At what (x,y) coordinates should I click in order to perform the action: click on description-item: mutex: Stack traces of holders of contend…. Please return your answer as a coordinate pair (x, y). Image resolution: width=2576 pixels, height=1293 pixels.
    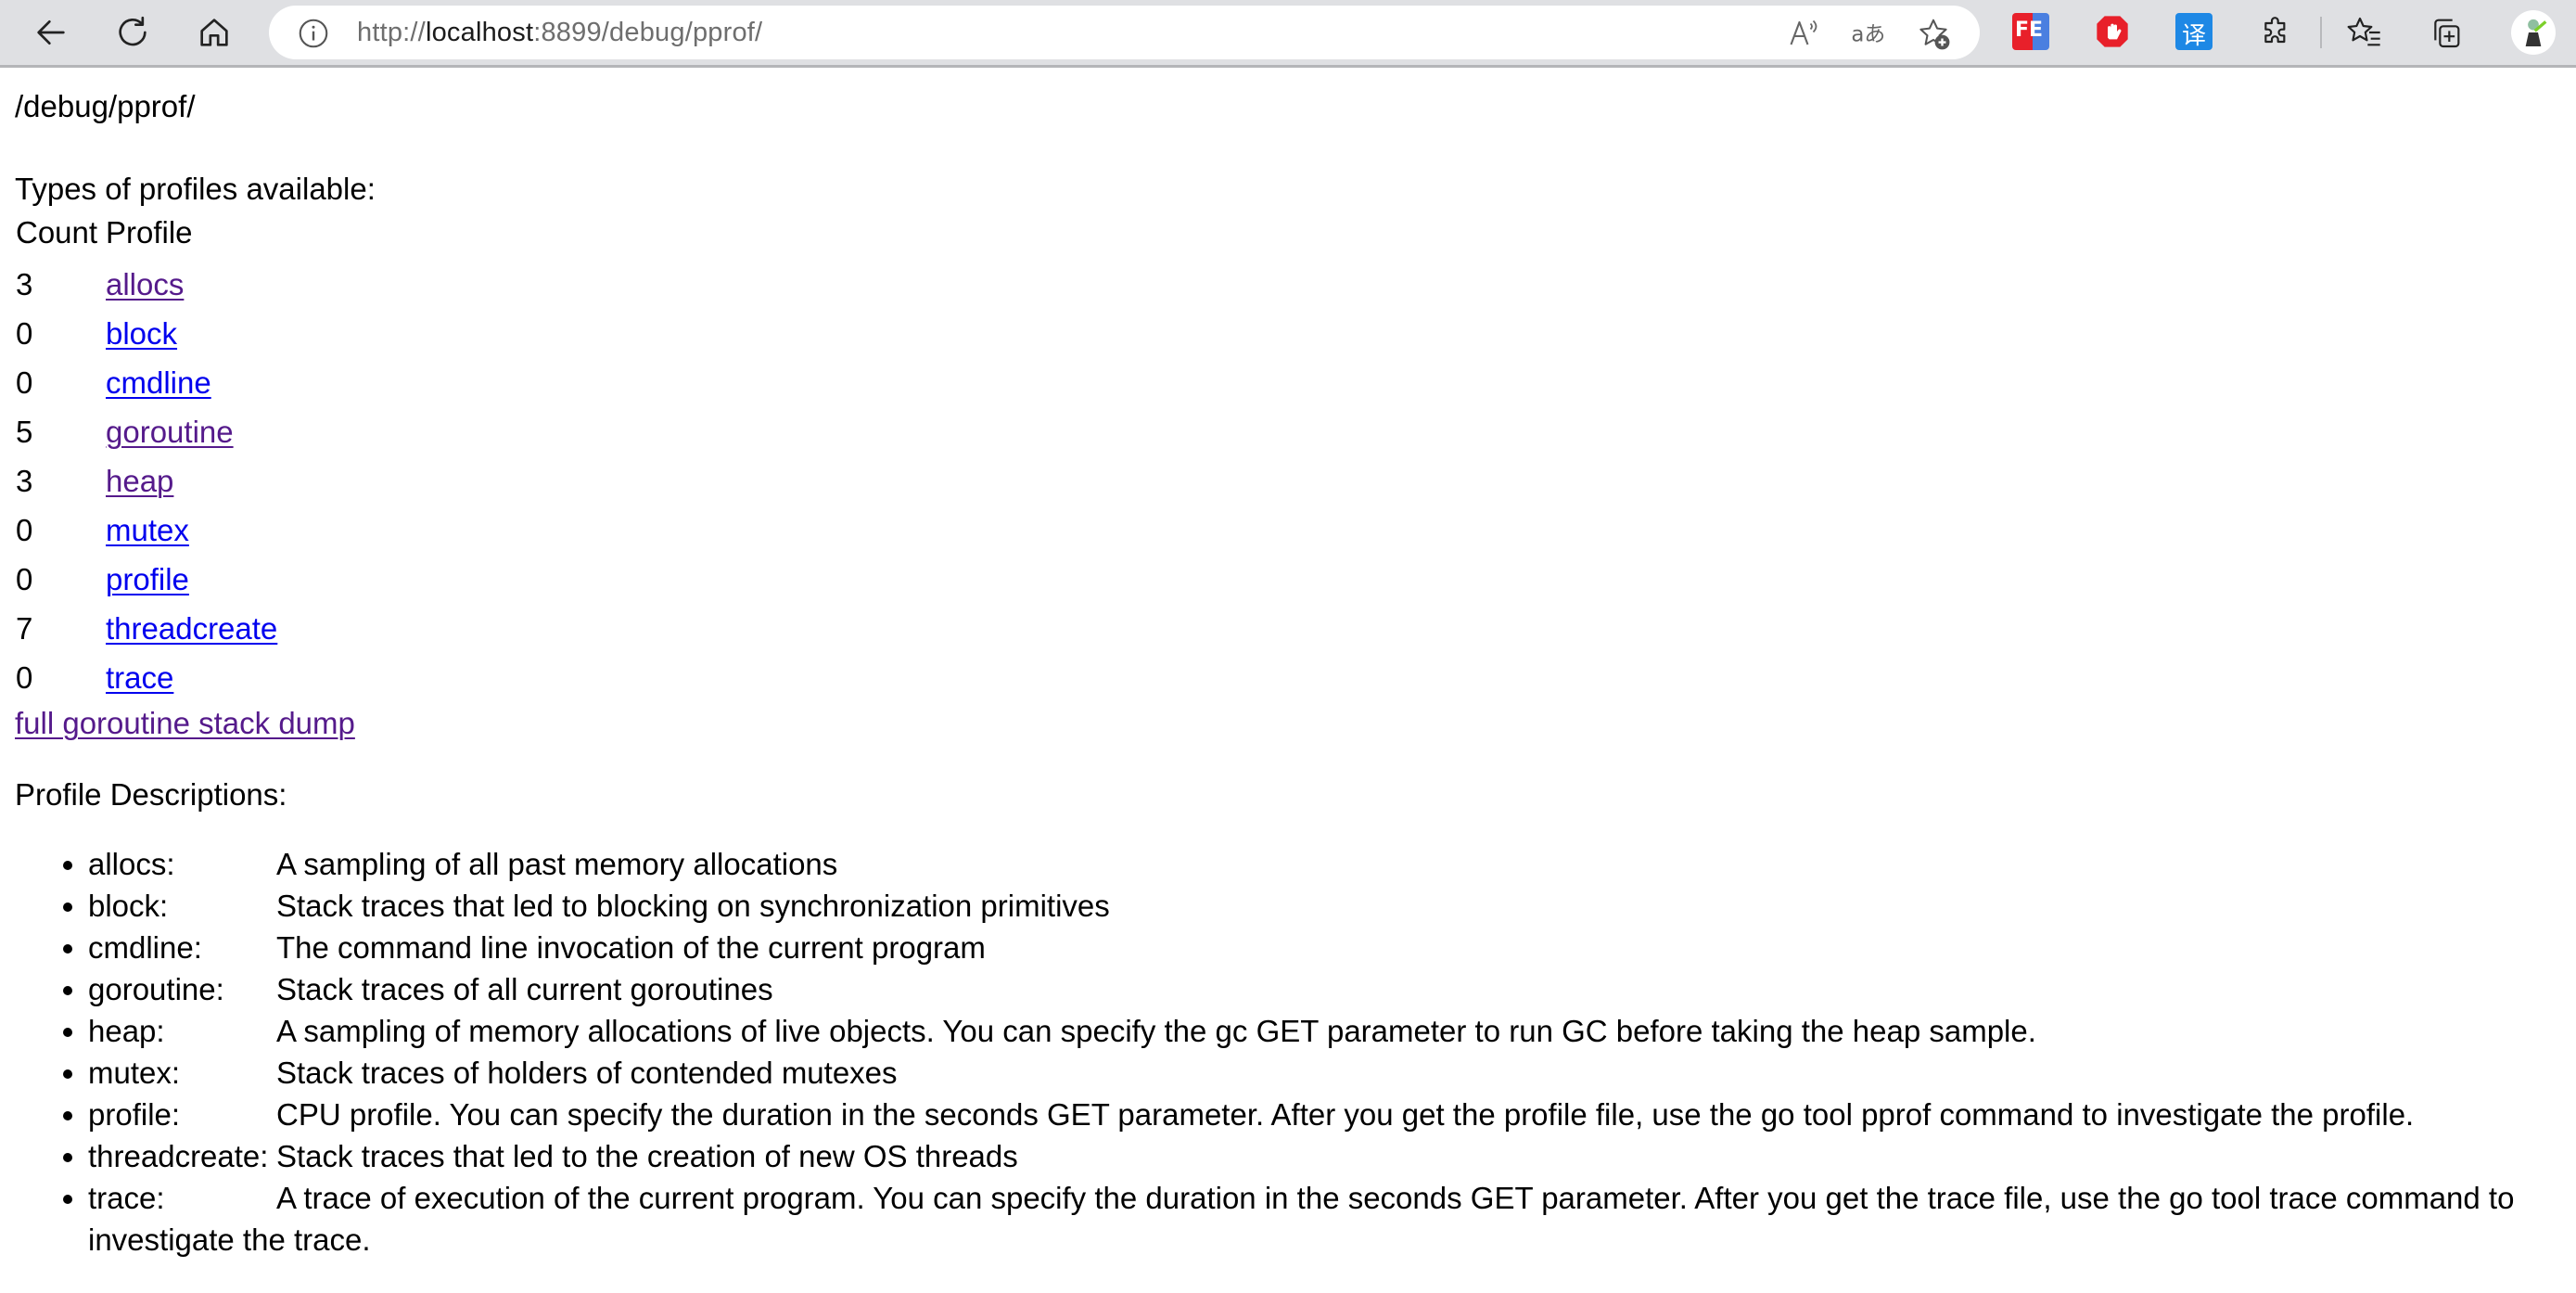
    Looking at the image, I should click on (1330, 1073).